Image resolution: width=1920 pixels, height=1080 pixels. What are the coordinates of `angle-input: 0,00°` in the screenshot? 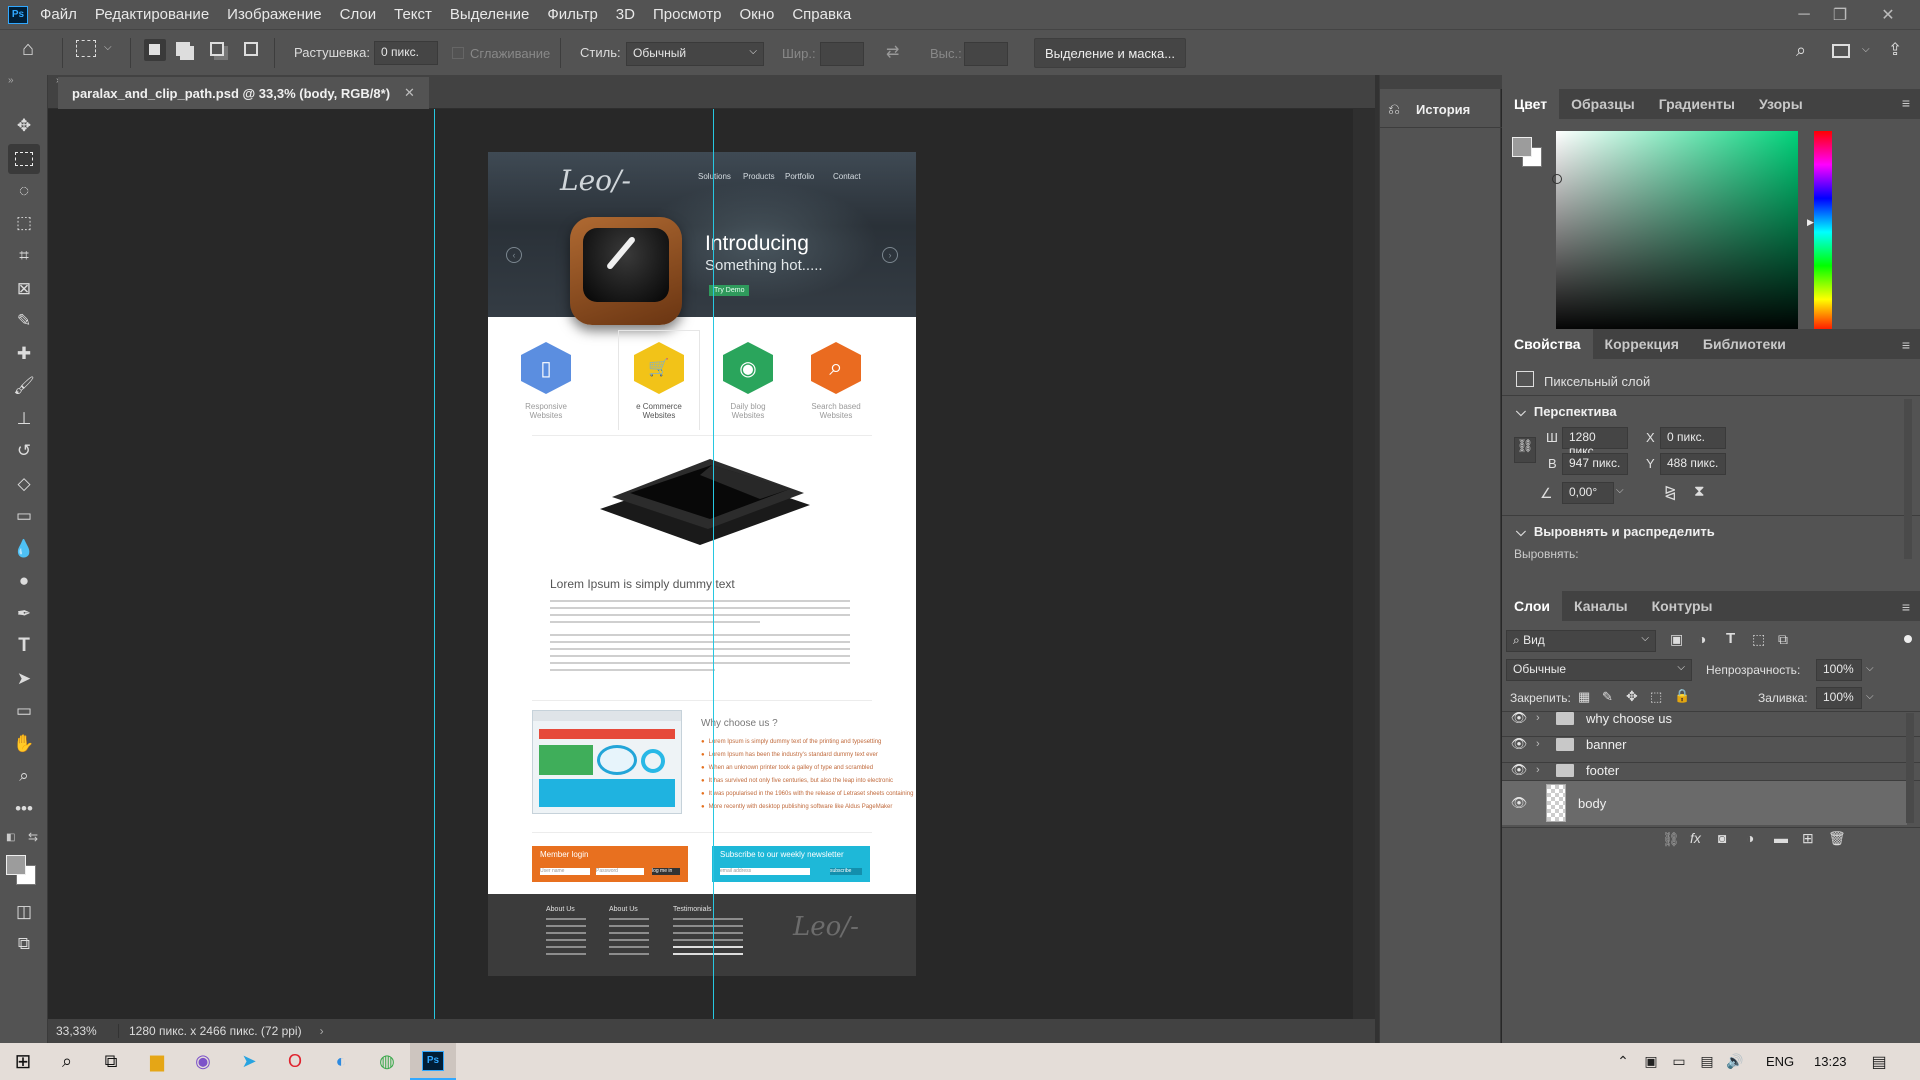 It's located at (1588, 493).